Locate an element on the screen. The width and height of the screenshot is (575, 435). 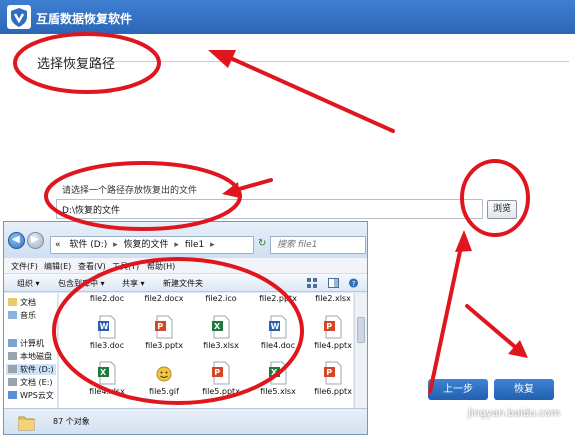
menu-help: 帮助(H) is located at coordinates (161, 266).